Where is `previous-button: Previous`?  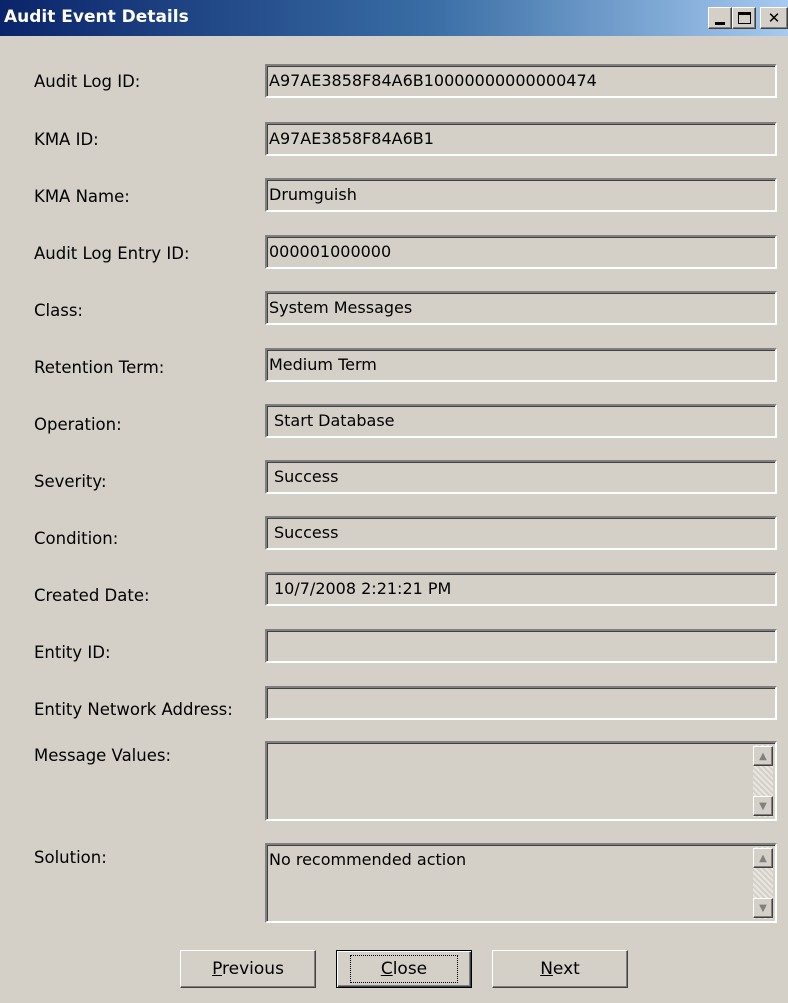 previous-button: Previous is located at coordinates (248, 969).